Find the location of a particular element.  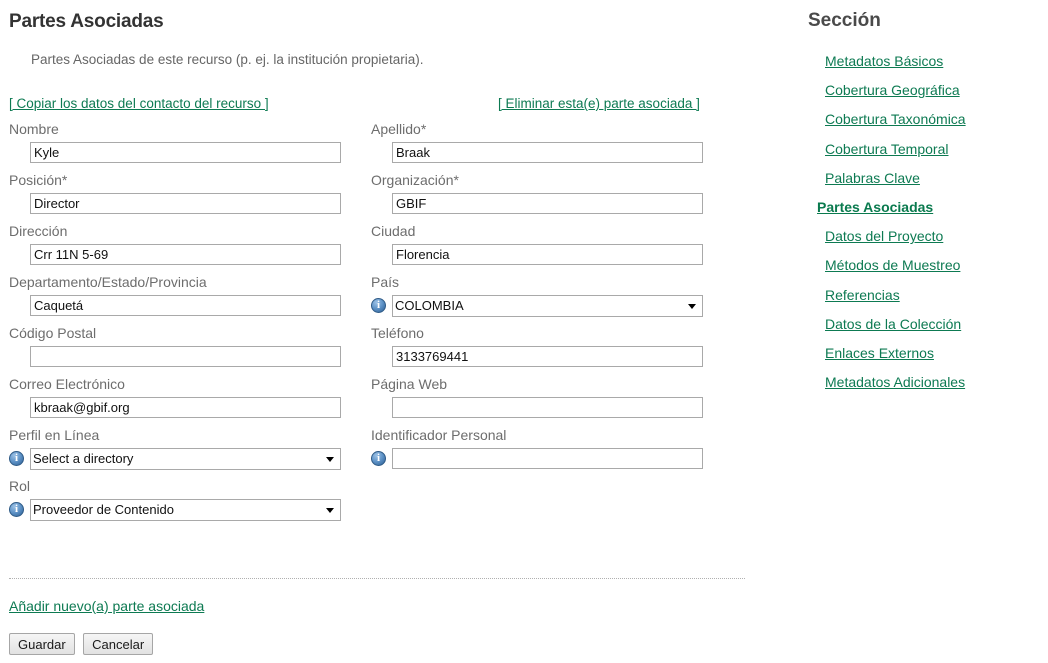

field-label: Correo Electrónico is located at coordinates (67, 384).